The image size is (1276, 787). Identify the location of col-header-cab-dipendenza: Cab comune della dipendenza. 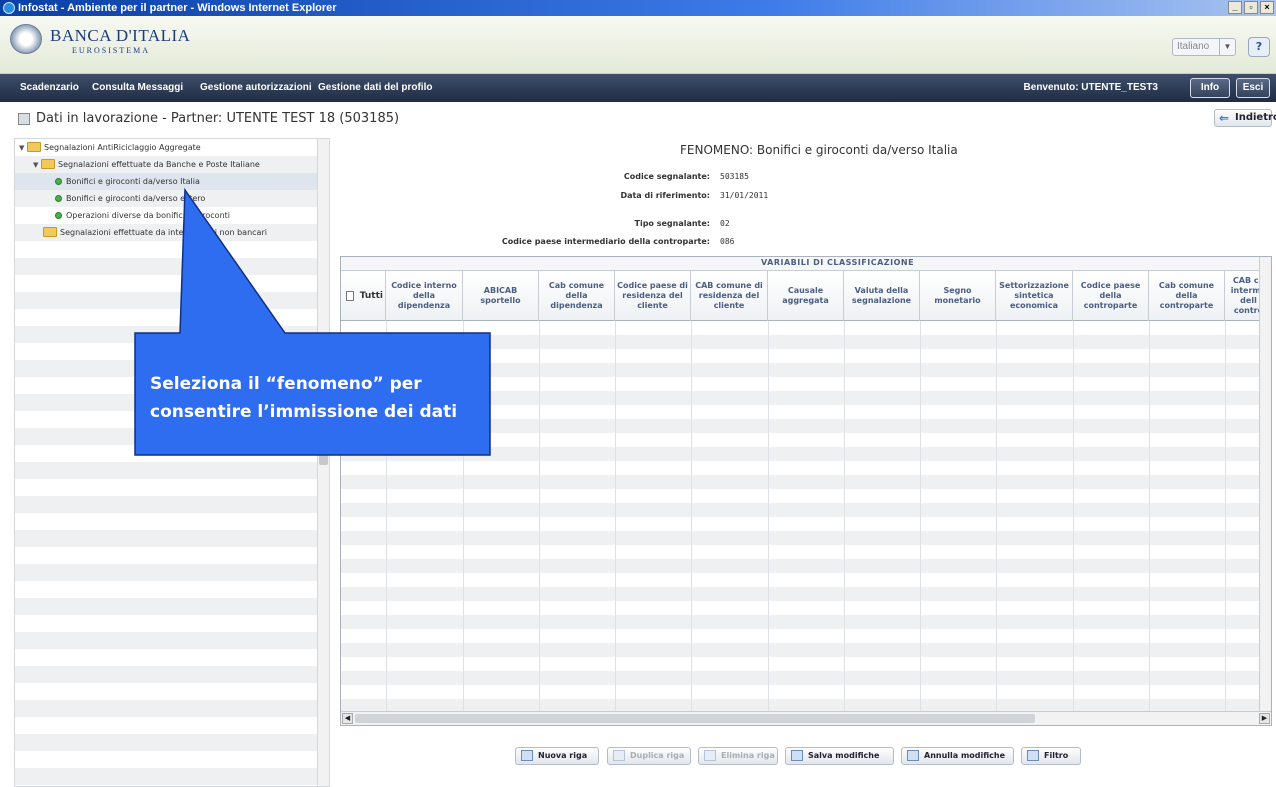
(577, 296).